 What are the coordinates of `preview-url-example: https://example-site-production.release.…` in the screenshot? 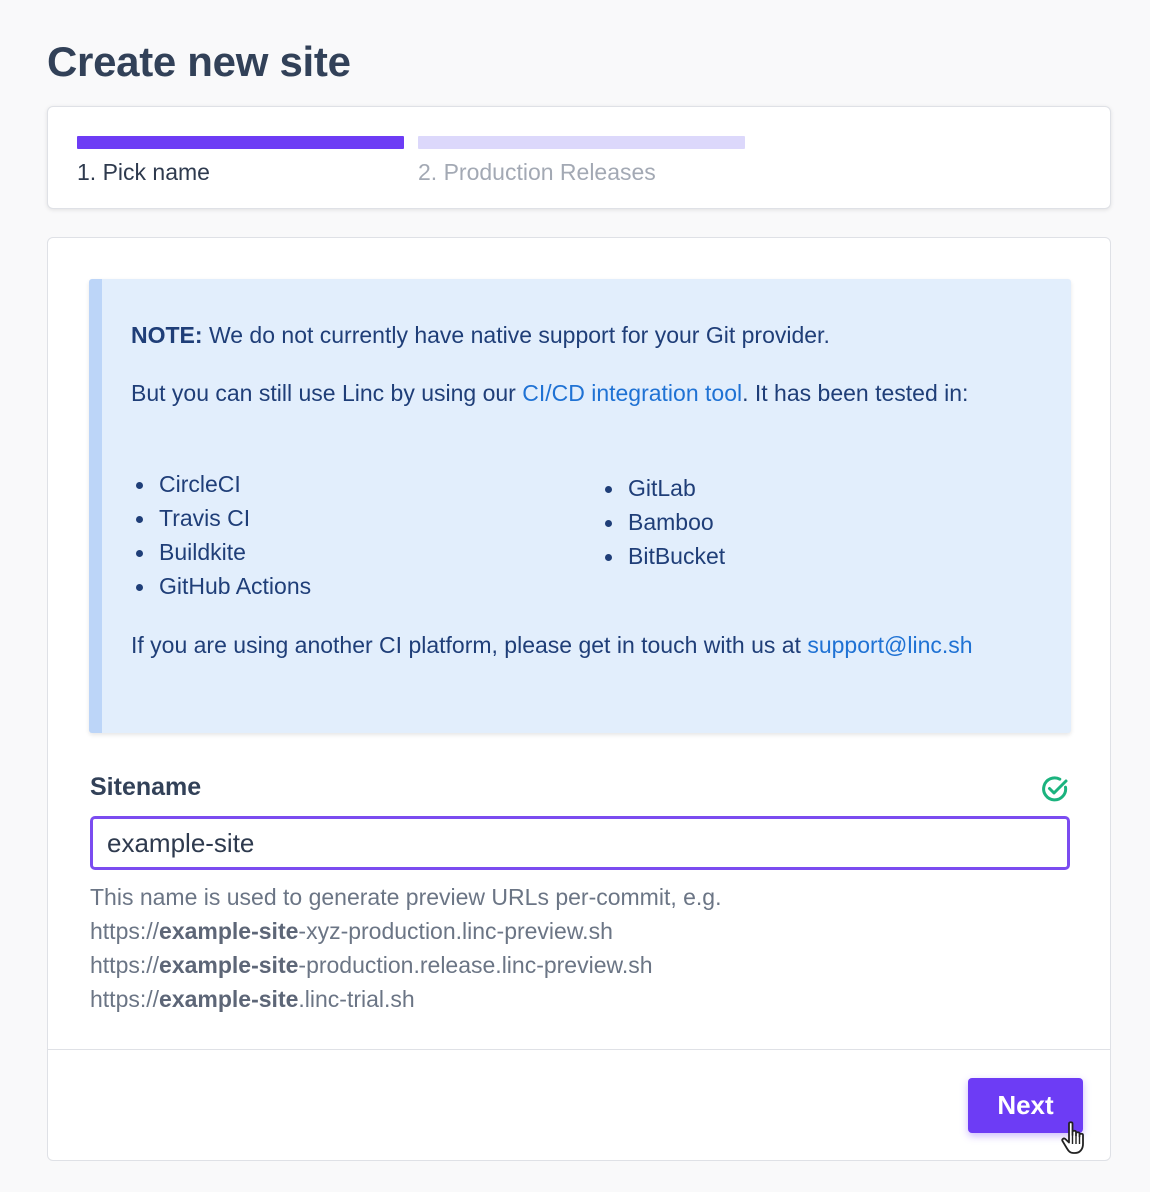 It's located at (406, 965).